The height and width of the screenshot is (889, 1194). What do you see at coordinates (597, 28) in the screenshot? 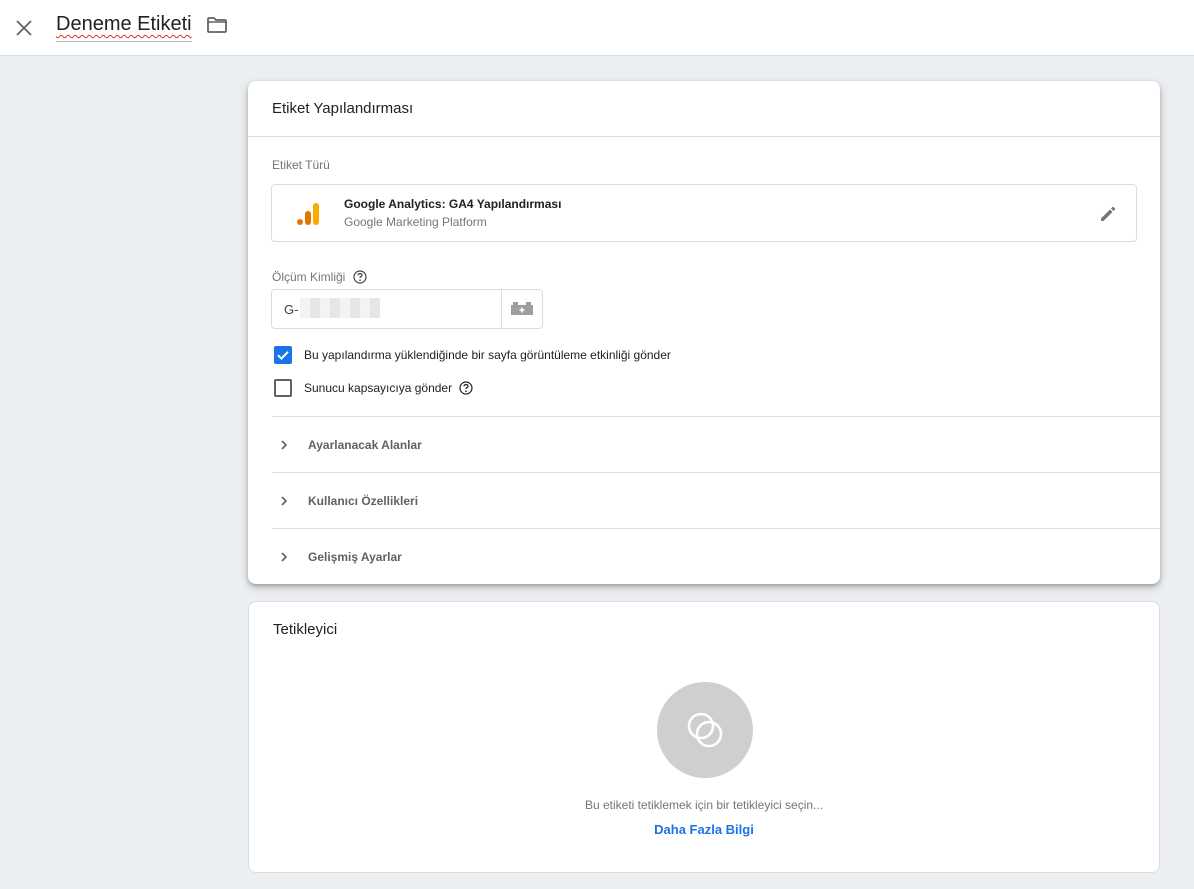
I see `top-bar: Deneme Etiketi` at bounding box center [597, 28].